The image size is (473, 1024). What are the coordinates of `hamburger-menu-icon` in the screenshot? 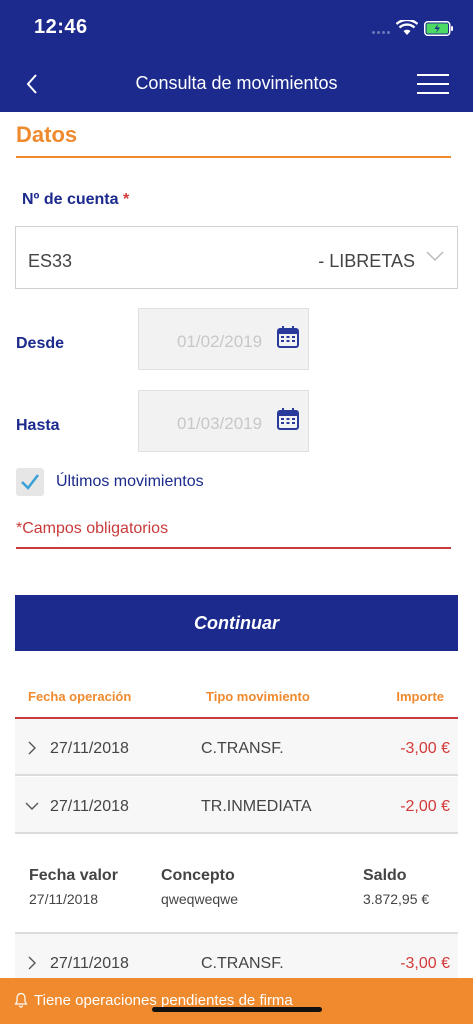 It's located at (433, 84).